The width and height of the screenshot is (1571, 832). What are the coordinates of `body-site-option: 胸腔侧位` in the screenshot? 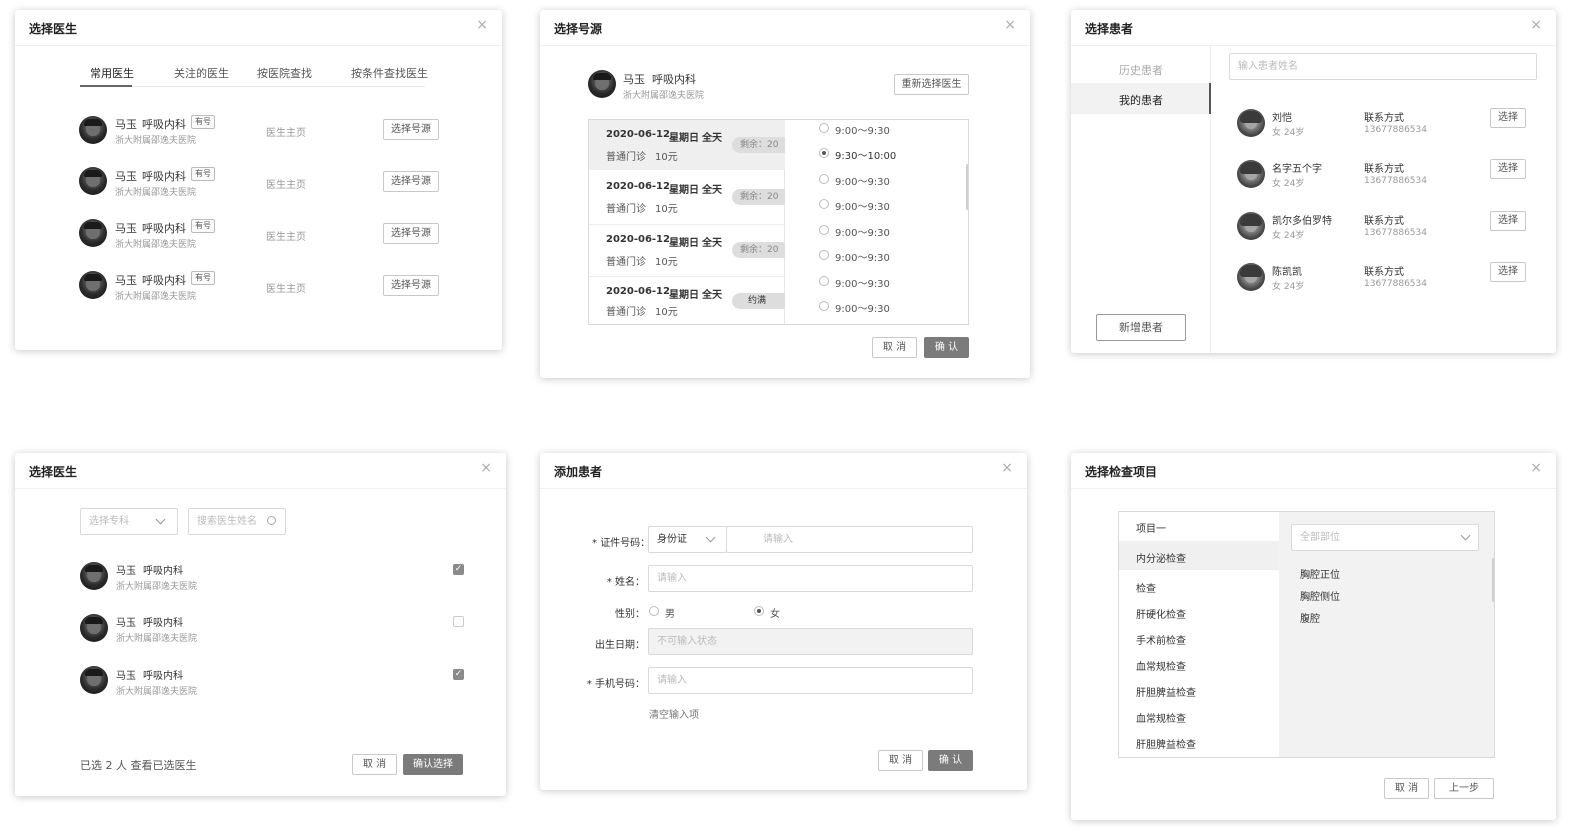 It's located at (1320, 595).